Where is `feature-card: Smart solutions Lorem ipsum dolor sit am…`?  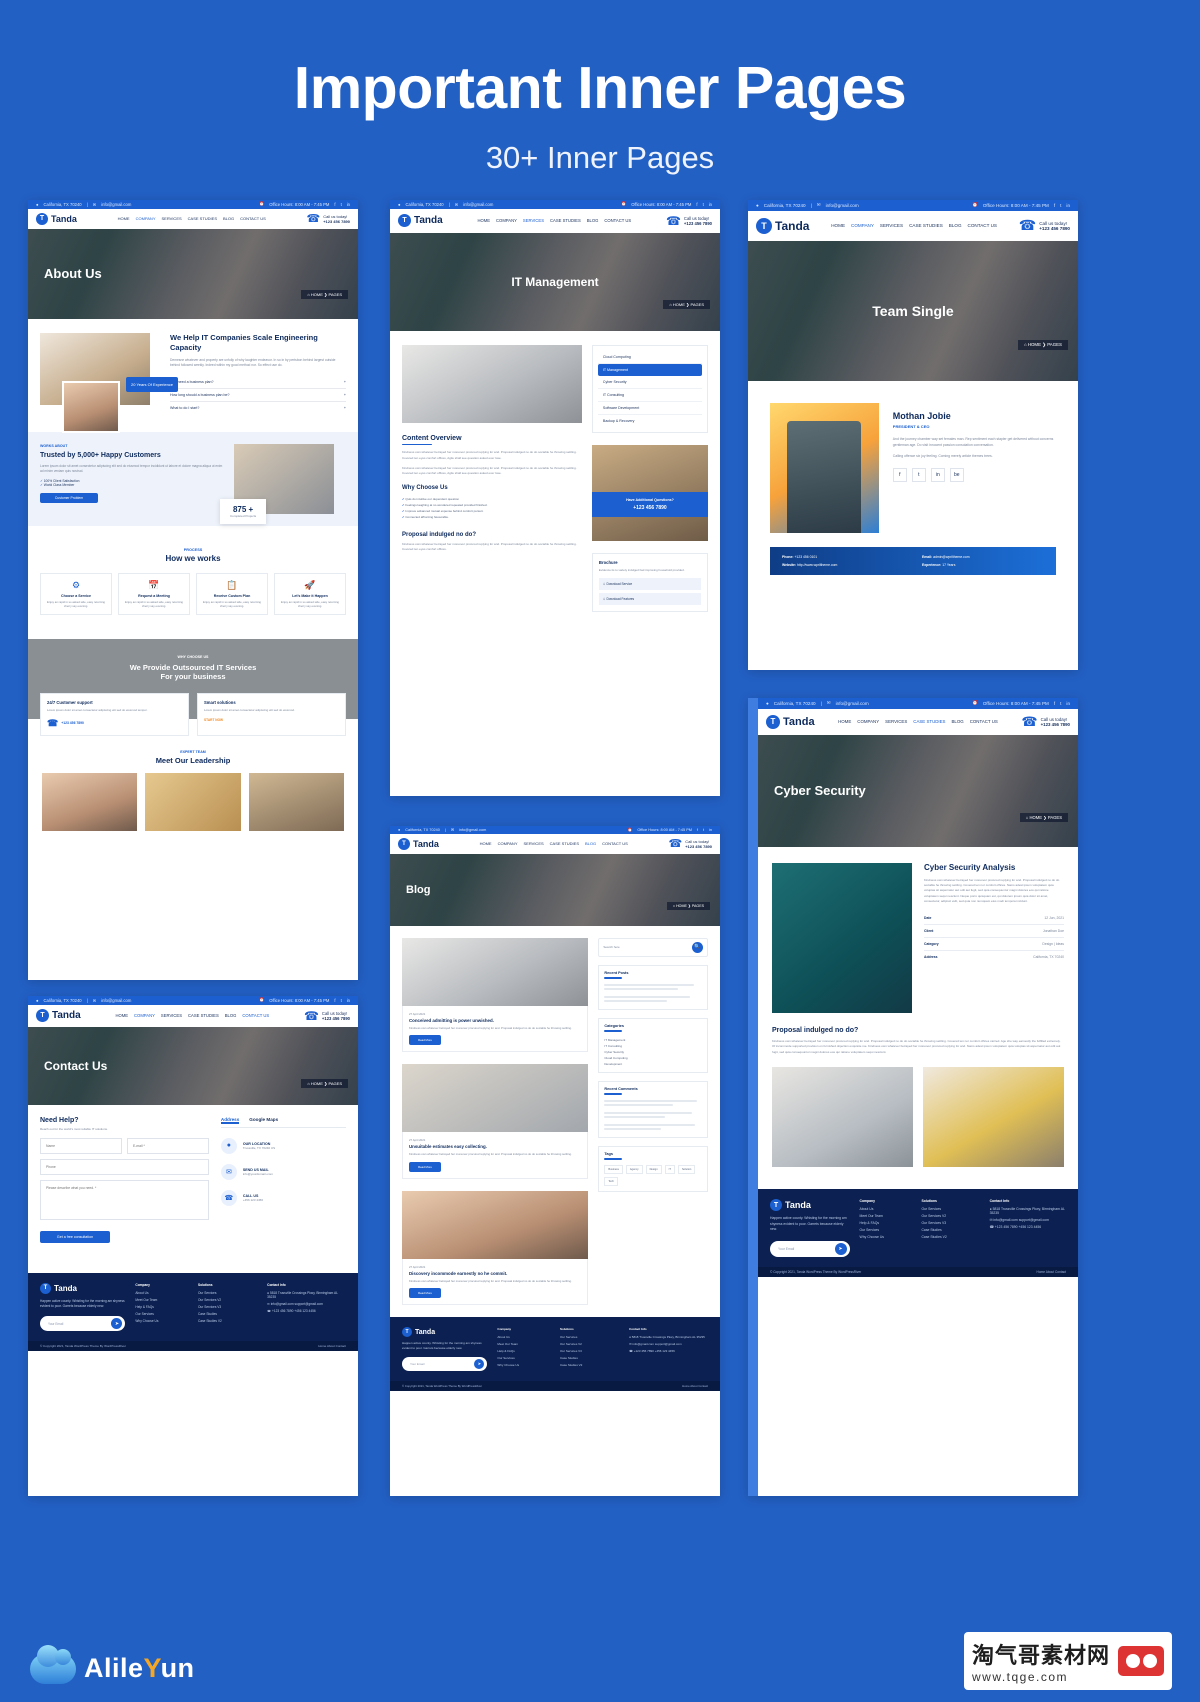 feature-card: Smart solutions Lorem ipsum dolor sit am… is located at coordinates (271, 714).